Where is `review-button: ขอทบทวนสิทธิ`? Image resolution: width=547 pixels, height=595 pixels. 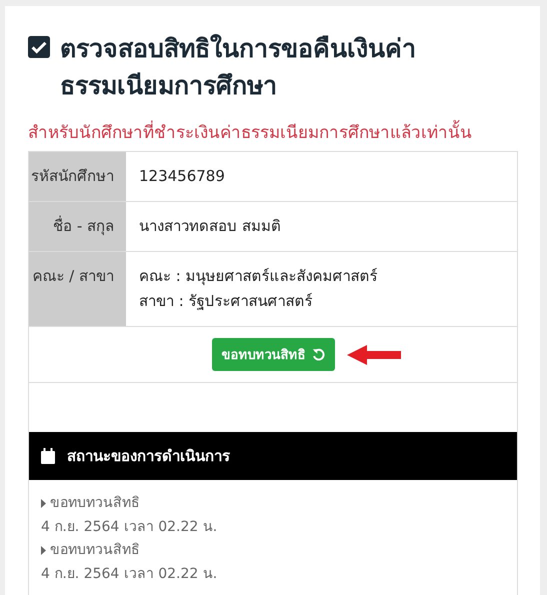 review-button: ขอทบทวนสิทธิ is located at coordinates (273, 354).